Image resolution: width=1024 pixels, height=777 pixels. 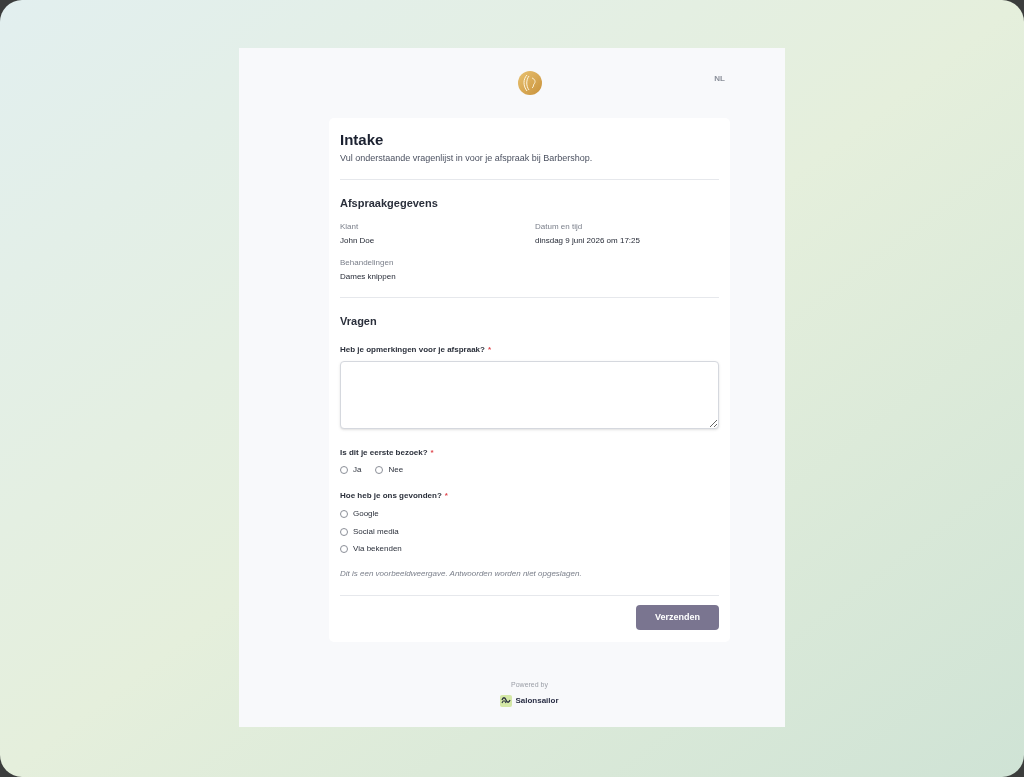 I want to click on comment-field, so click(x=529, y=395).